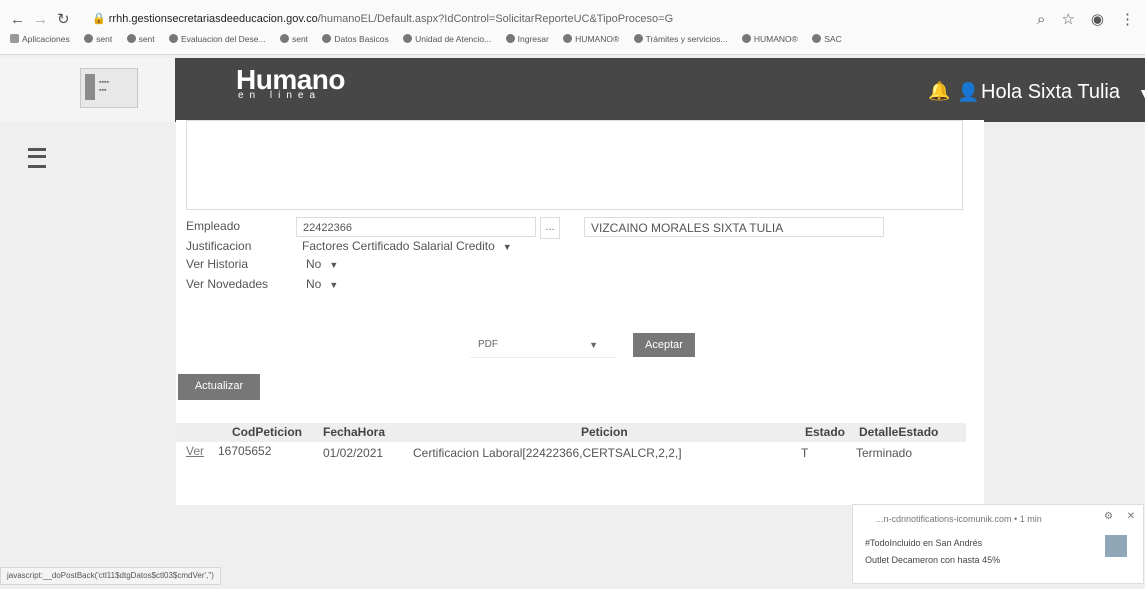 This screenshot has width=1145, height=589. I want to click on format-select: PDF ▼, so click(543, 345).